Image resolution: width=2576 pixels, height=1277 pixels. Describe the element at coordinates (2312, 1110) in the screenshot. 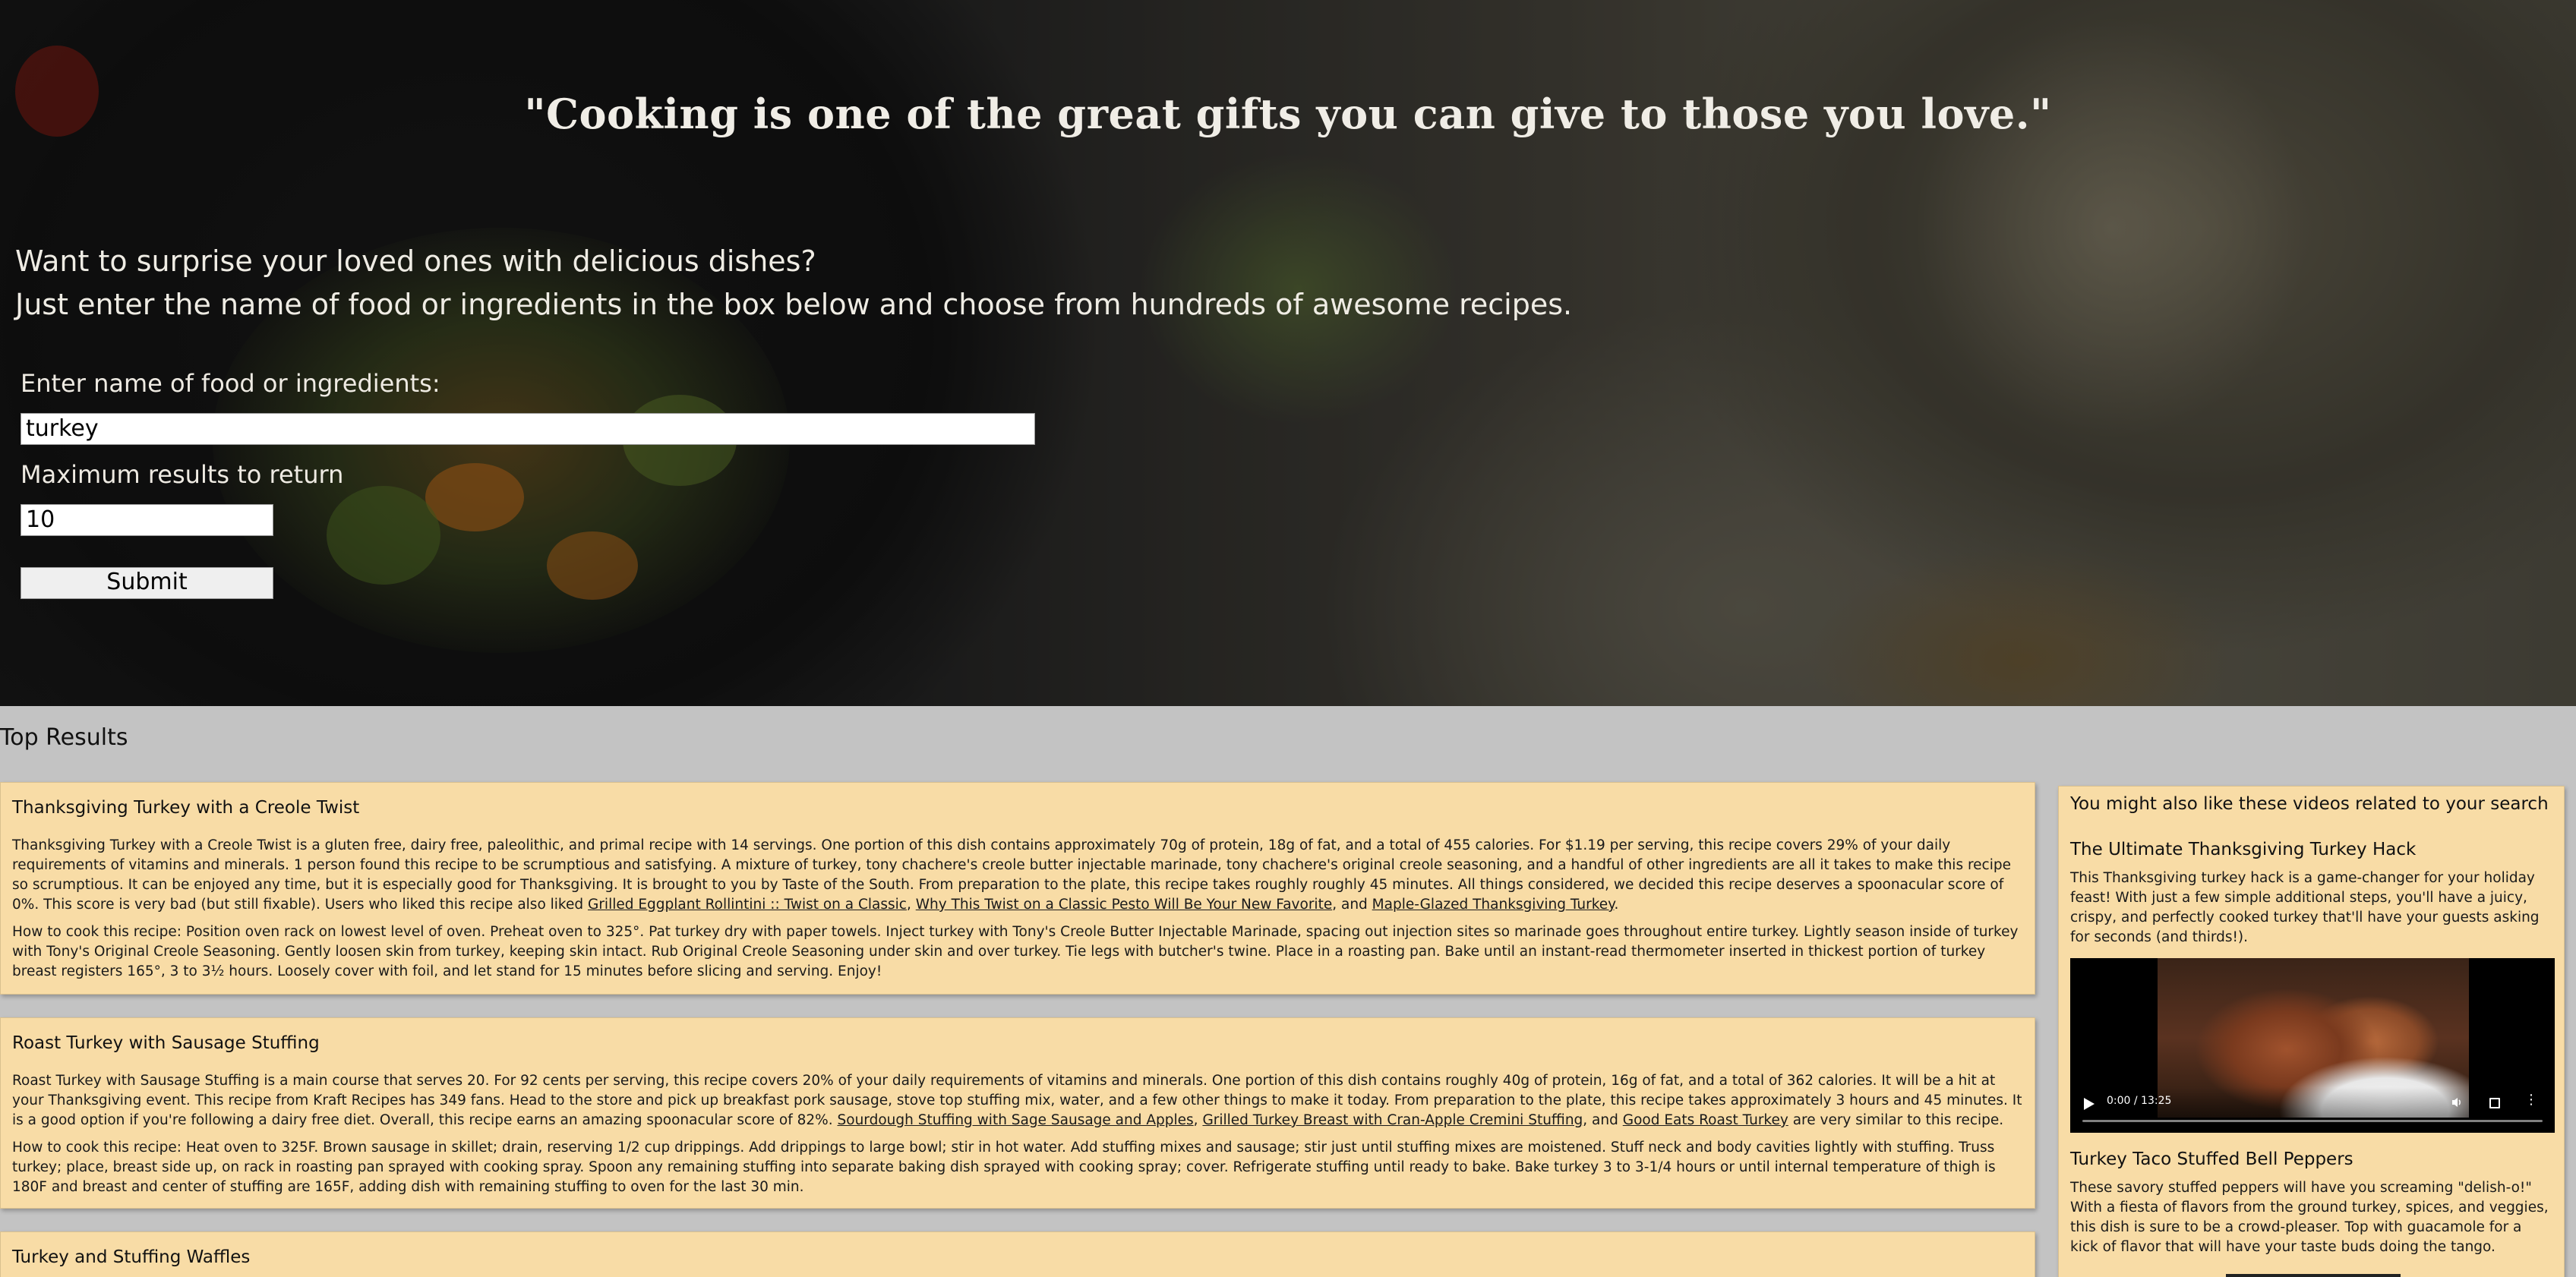

I see `video-controls: 0:00 / 13:25 ⋮` at that location.